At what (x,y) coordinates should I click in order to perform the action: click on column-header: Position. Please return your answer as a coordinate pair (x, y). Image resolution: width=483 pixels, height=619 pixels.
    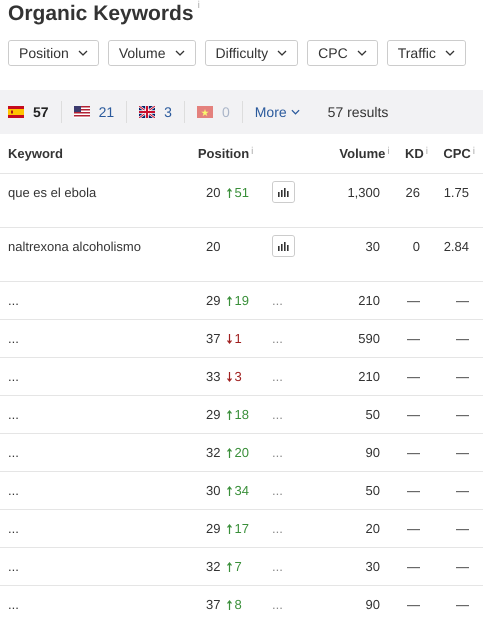
    Looking at the image, I should click on (224, 153).